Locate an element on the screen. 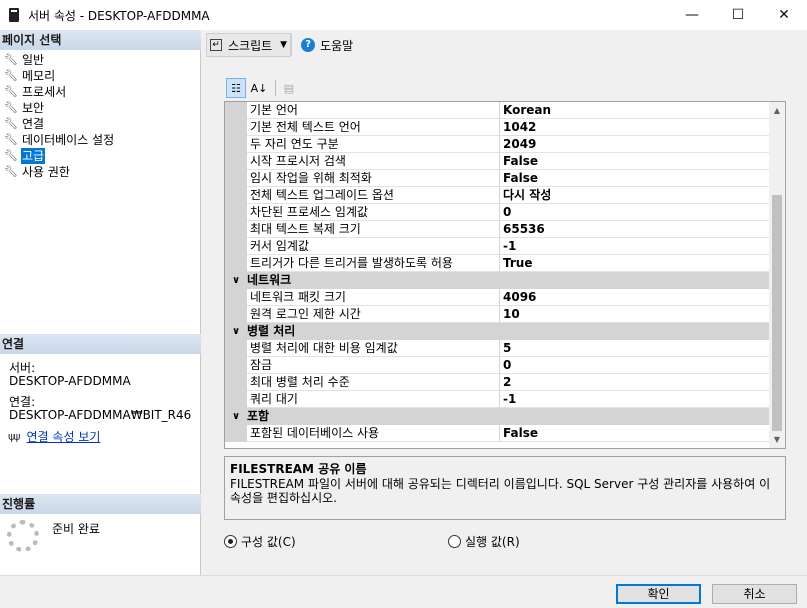  property-row: 차단된 프로세스 임계값 0 is located at coordinates (497, 212).